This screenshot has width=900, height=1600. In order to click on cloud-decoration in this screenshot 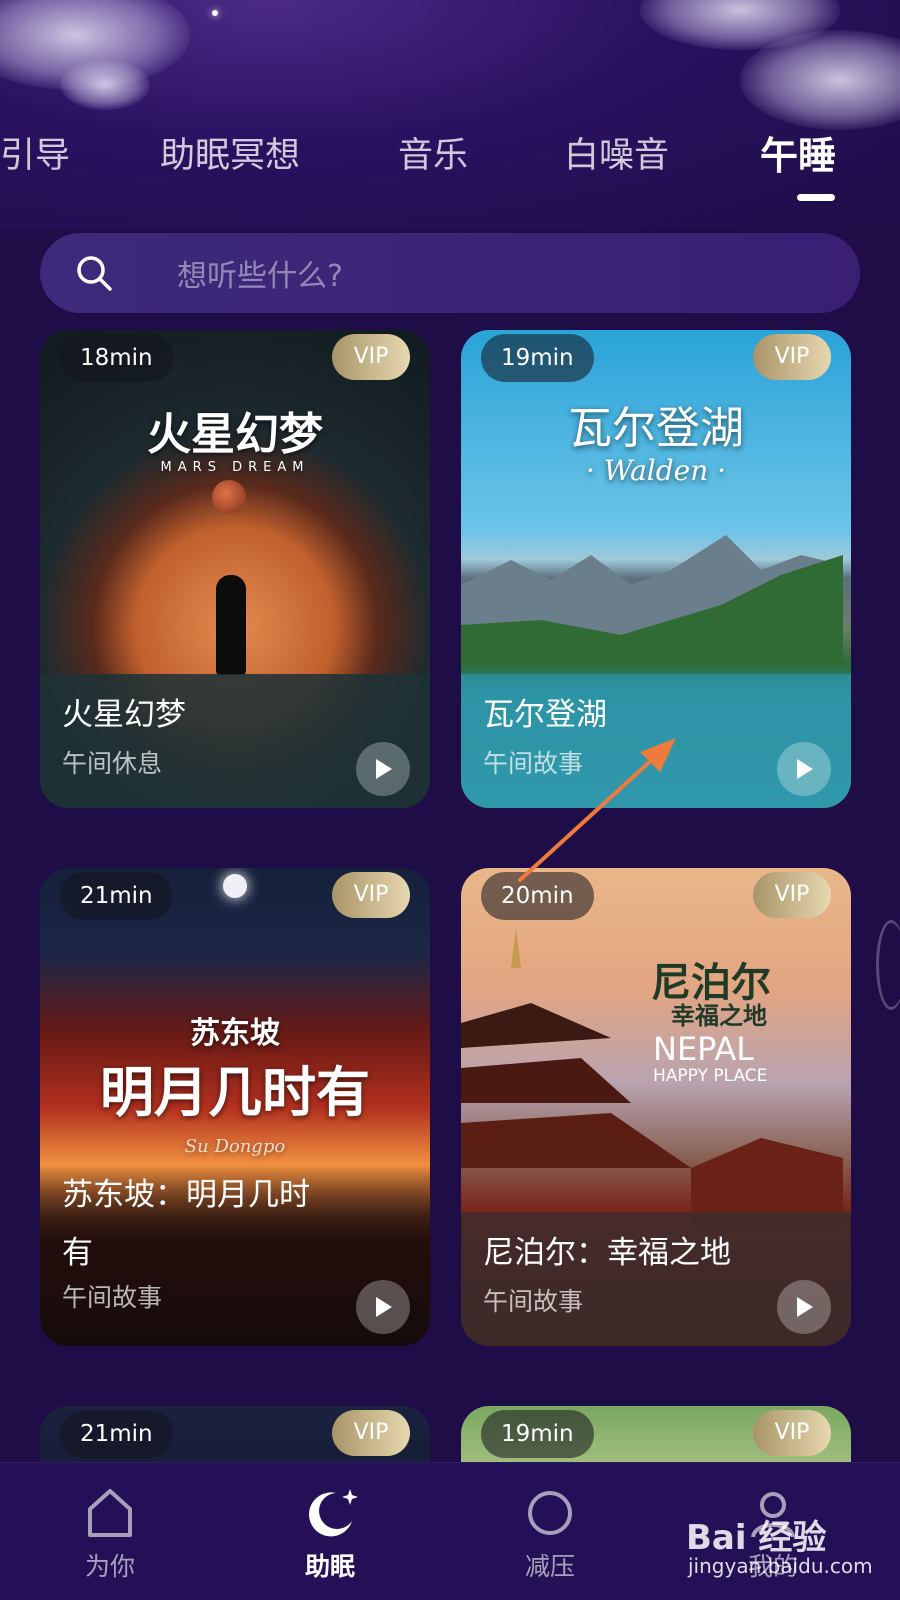, I will do `click(105, 85)`.